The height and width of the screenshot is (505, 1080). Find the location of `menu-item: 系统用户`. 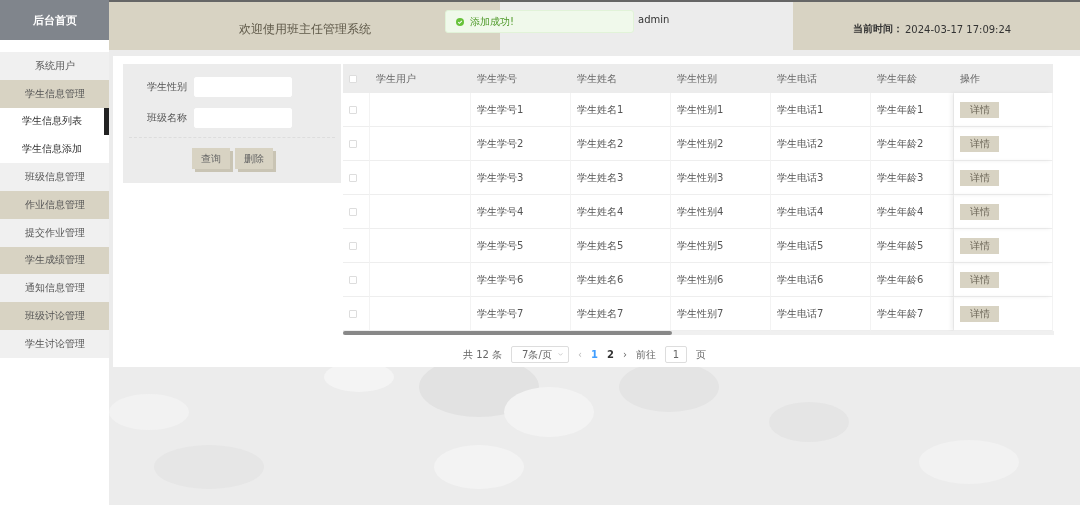

menu-item: 系统用户 is located at coordinates (54, 66).